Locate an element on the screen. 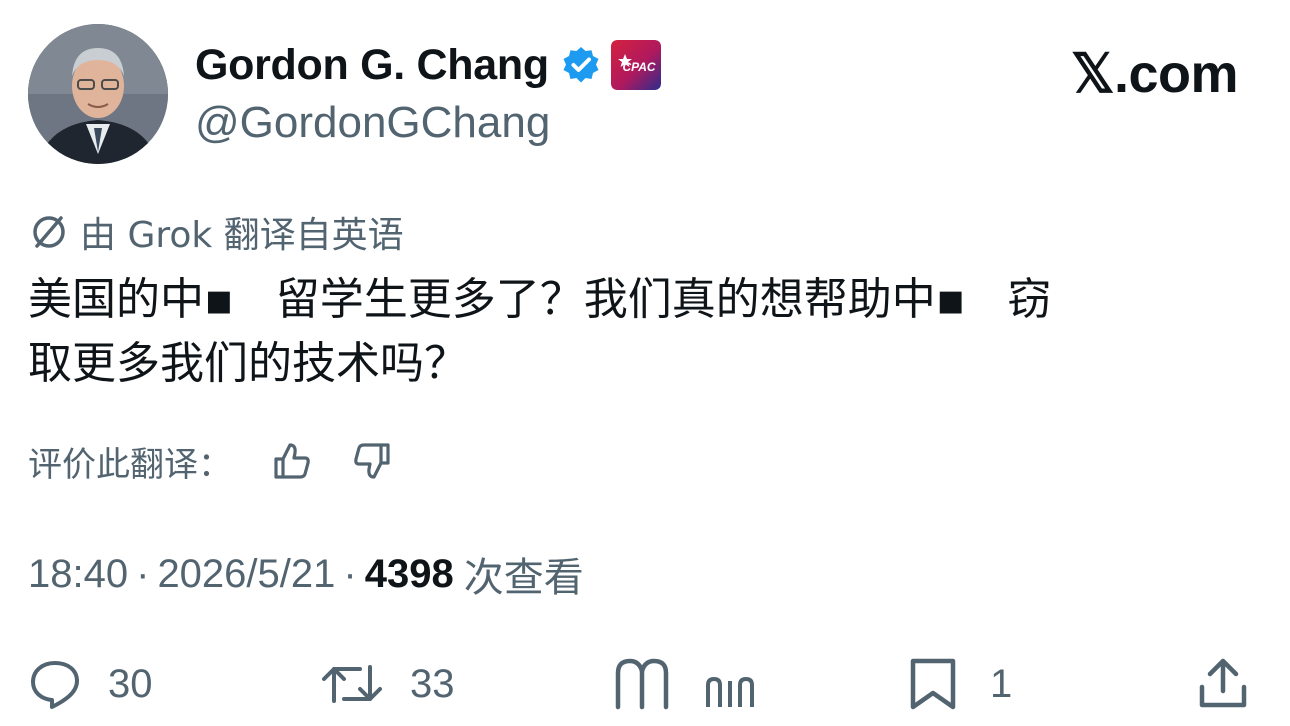 The height and width of the screenshot is (726, 1290). avatar is located at coordinates (98, 94).